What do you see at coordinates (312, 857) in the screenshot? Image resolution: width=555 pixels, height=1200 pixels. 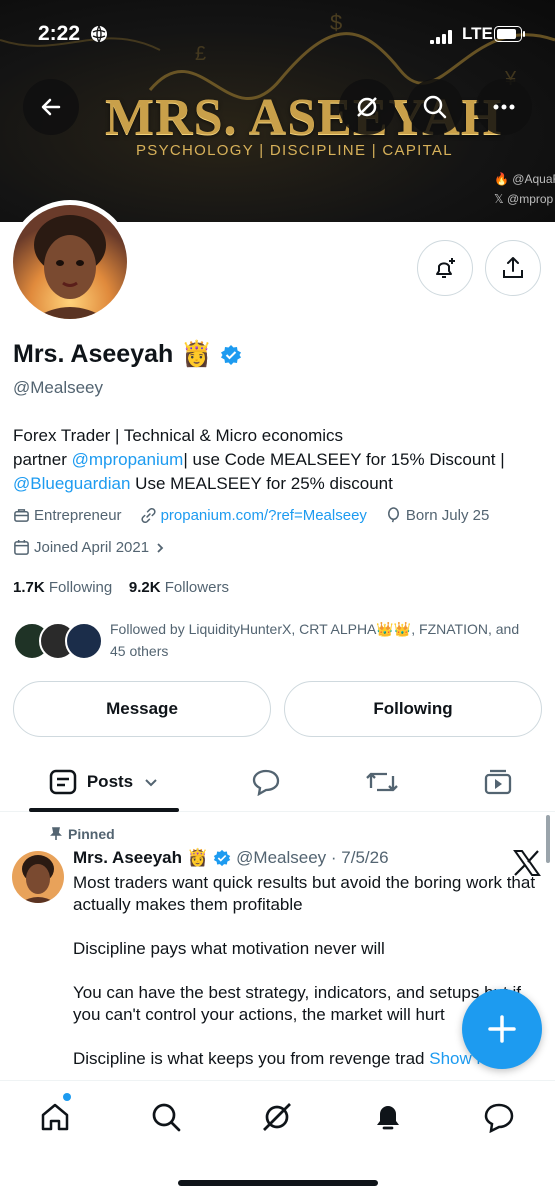 I see `post-handle-date: @Mealseey · 7/5/26` at bounding box center [312, 857].